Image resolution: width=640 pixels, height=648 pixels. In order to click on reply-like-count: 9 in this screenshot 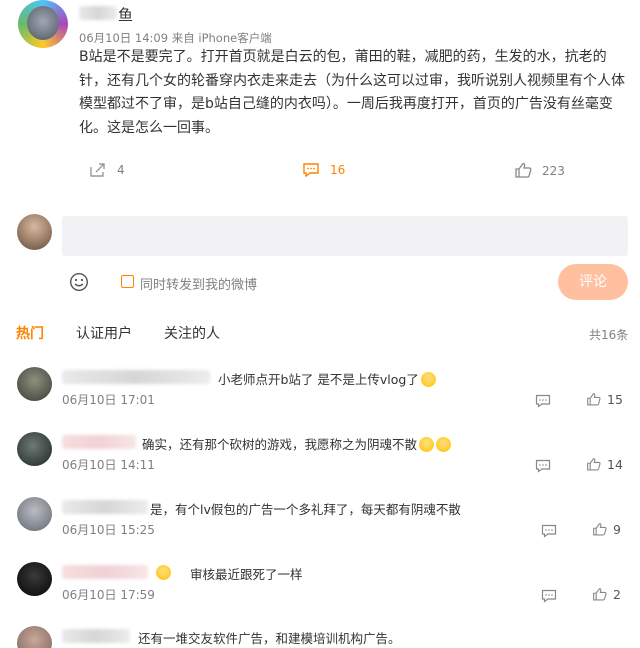, I will do `click(617, 529)`.